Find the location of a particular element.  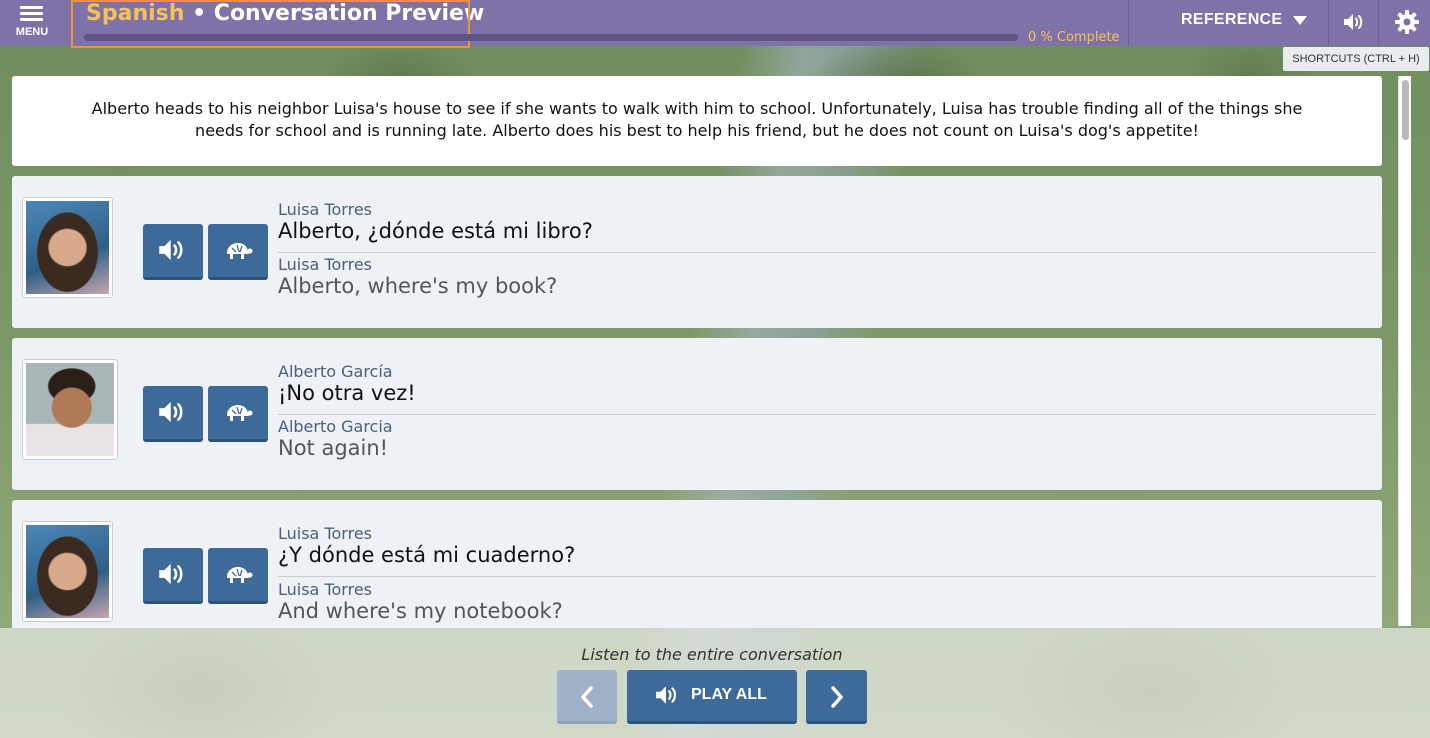

play-all-label: PLAY ALL is located at coordinates (729, 694).